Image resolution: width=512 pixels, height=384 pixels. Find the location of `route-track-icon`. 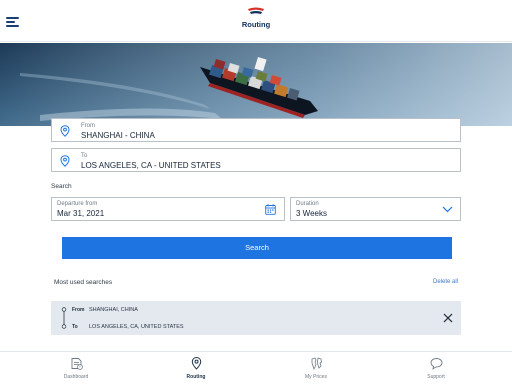

route-track-icon is located at coordinates (64, 318).